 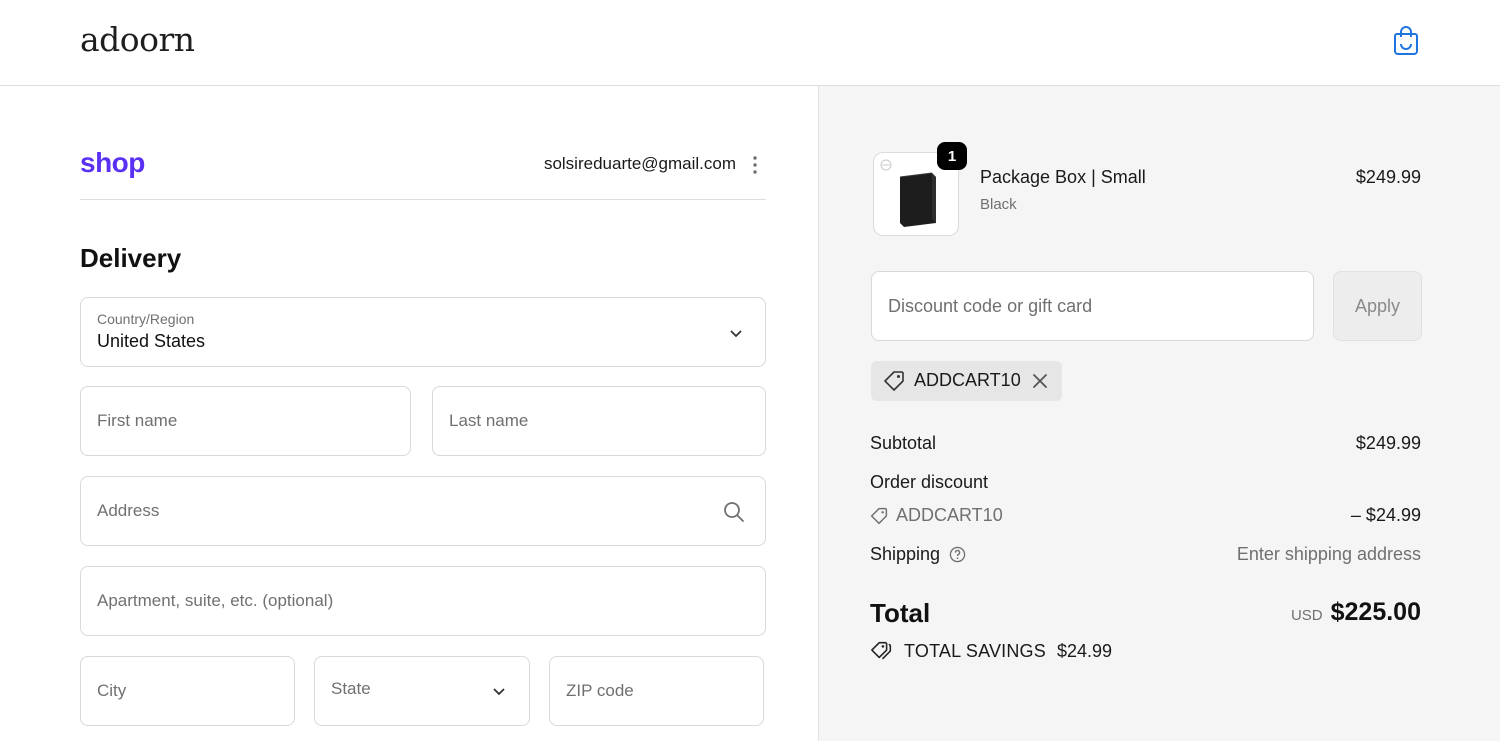 I want to click on total-currency: USD, so click(x=1306, y=615).